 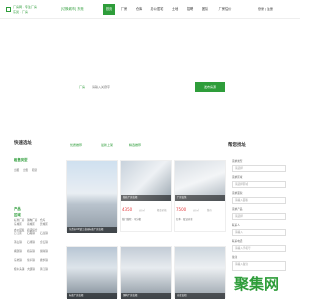 I want to click on filter-link: 石碣镇, so click(x=31, y=233).